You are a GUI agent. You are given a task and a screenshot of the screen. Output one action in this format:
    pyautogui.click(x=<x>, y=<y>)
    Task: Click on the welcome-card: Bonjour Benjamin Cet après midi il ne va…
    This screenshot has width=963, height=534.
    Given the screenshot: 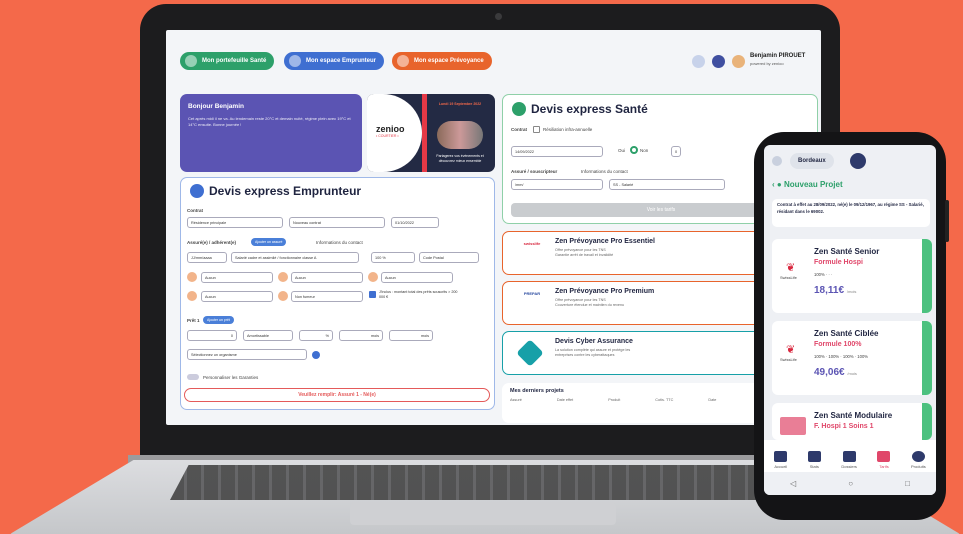 What is the action you would take?
    pyautogui.click(x=271, y=133)
    